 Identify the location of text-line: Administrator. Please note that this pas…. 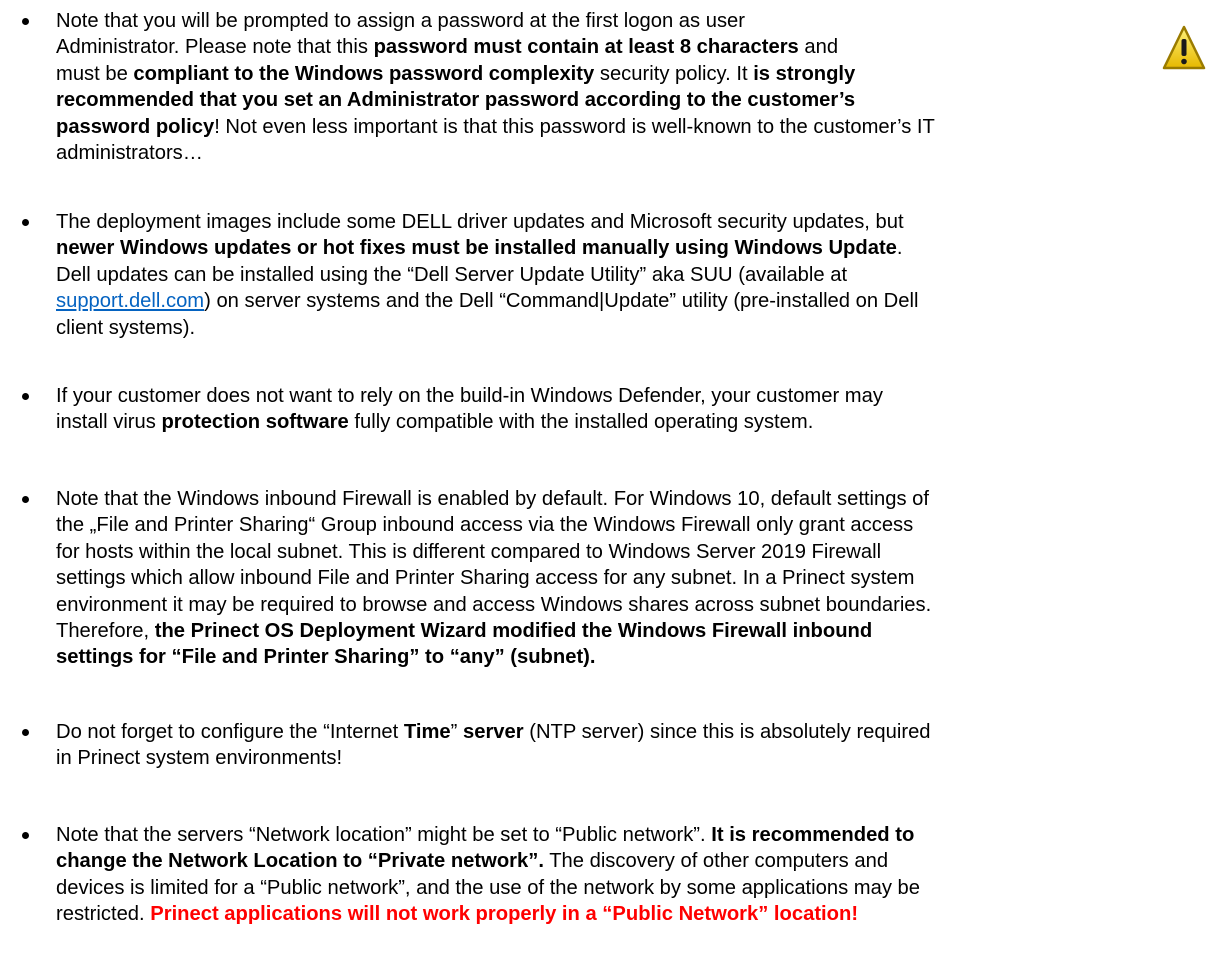
(447, 47).